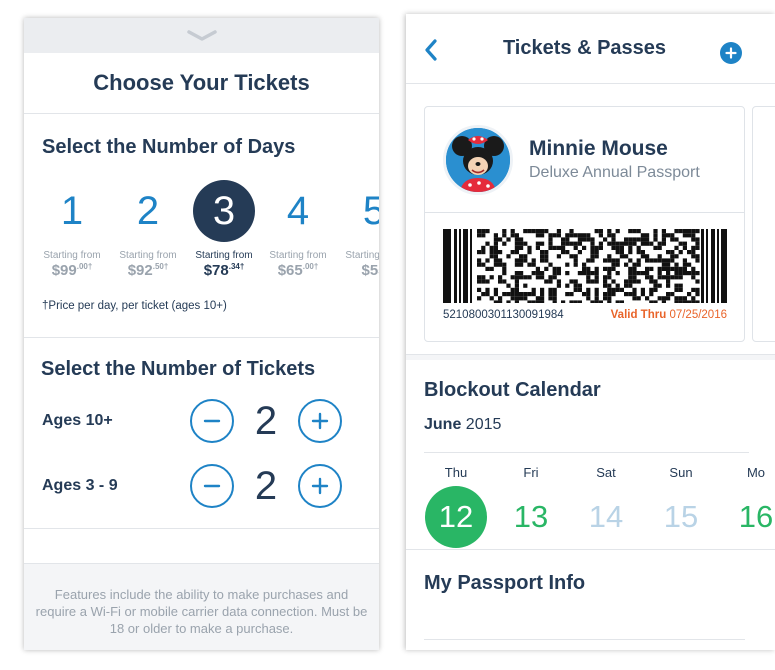  What do you see at coordinates (456, 472) in the screenshot?
I see `day-of-week: Thu` at bounding box center [456, 472].